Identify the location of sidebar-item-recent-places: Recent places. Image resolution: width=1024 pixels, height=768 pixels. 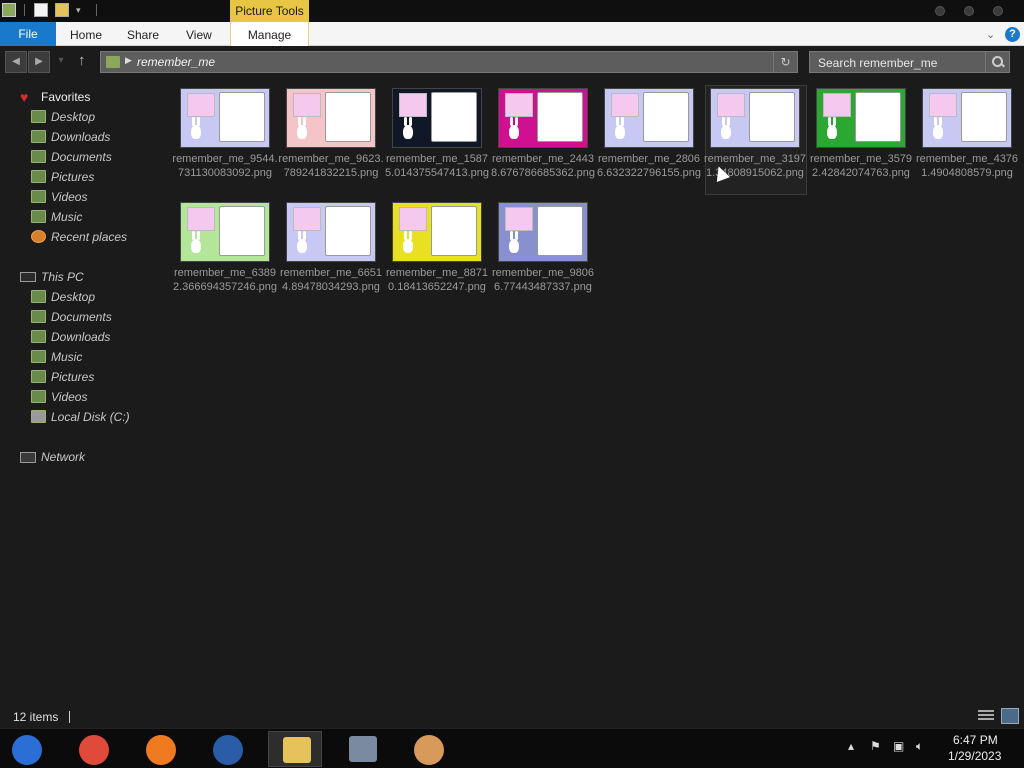
(80, 237).